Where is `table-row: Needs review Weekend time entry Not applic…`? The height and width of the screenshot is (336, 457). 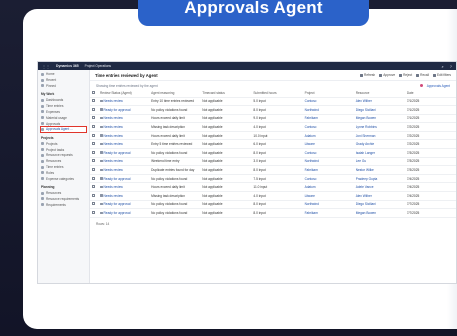 table-row: Needs review Weekend time entry Not applic… is located at coordinates (273, 162).